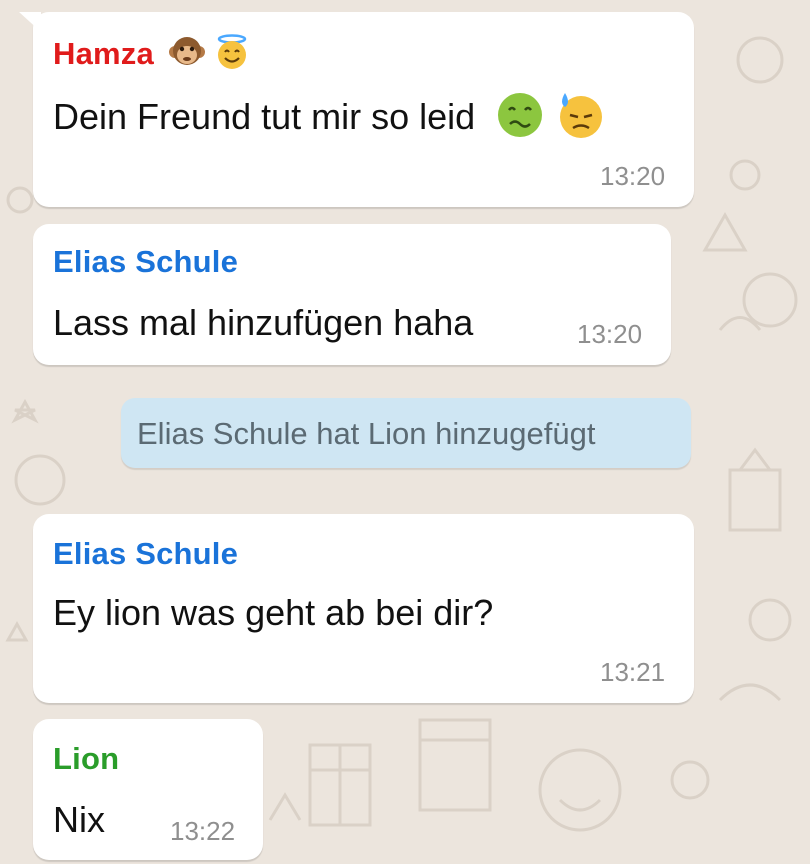 The height and width of the screenshot is (864, 810). Describe the element at coordinates (580, 119) in the screenshot. I see `downcast-face-with-sweat-icon` at that location.